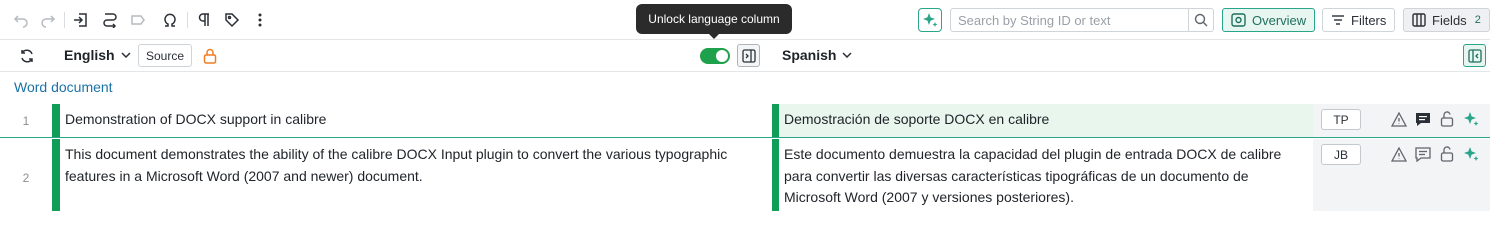 The image size is (1490, 240). What do you see at coordinates (1279, 20) in the screenshot?
I see `overview-label: Overview` at bounding box center [1279, 20].